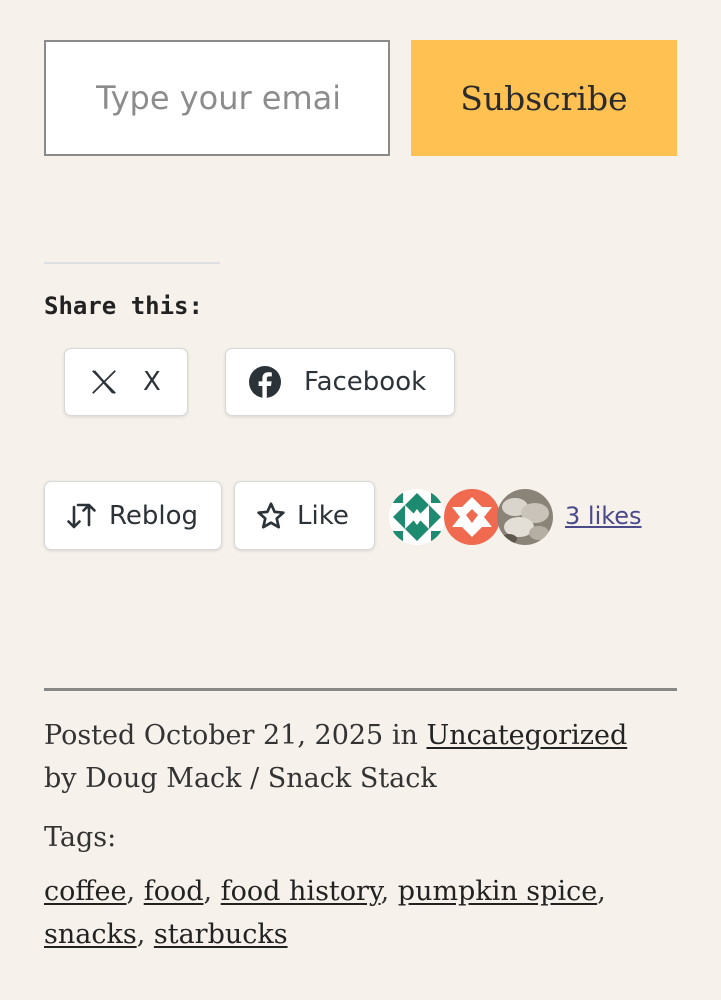 This screenshot has height=1000, width=721. Describe the element at coordinates (263, 735) in the screenshot. I see `post-date: October 21, 2025` at that location.